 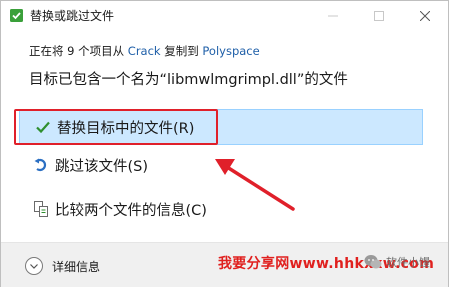 I want to click on wechat-icon, so click(x=373, y=262).